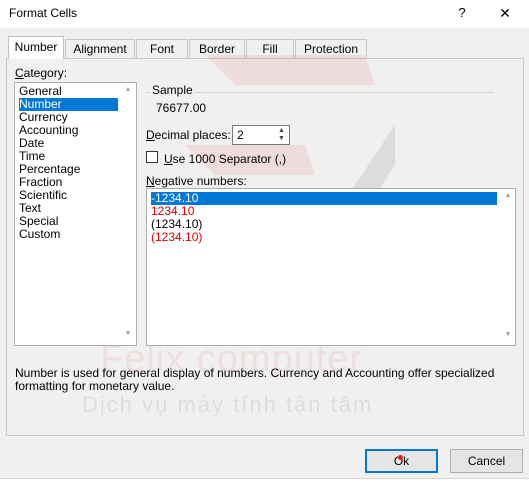  What do you see at coordinates (196, 181) in the screenshot?
I see `negative-numbers-label: Negative numbers:` at bounding box center [196, 181].